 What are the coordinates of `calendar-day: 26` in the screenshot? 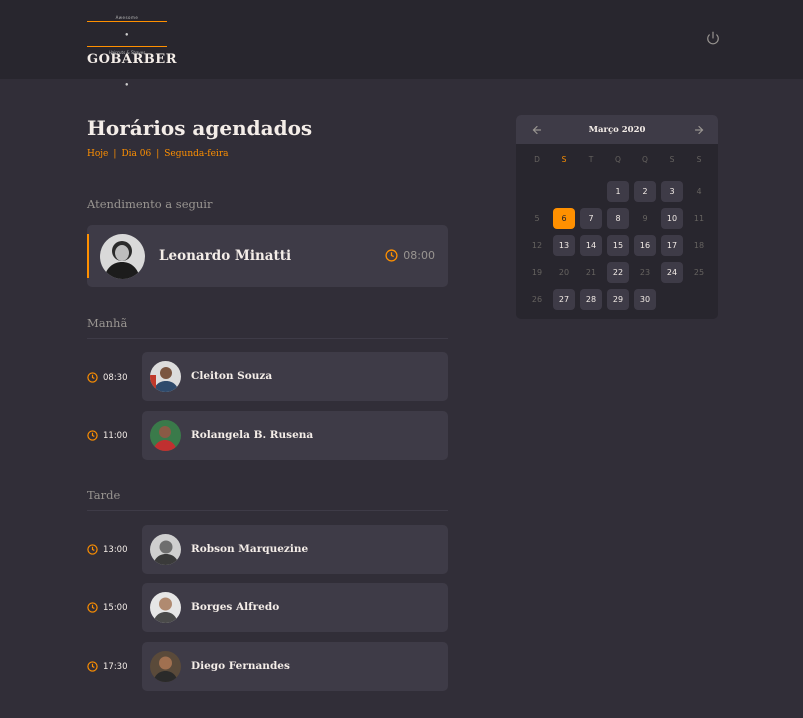 It's located at (537, 299).